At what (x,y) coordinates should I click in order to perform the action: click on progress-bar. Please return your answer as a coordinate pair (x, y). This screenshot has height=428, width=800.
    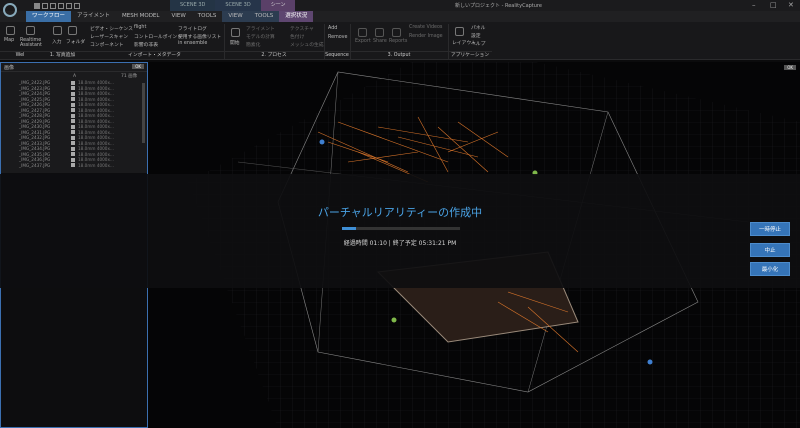
    Looking at the image, I should click on (401, 228).